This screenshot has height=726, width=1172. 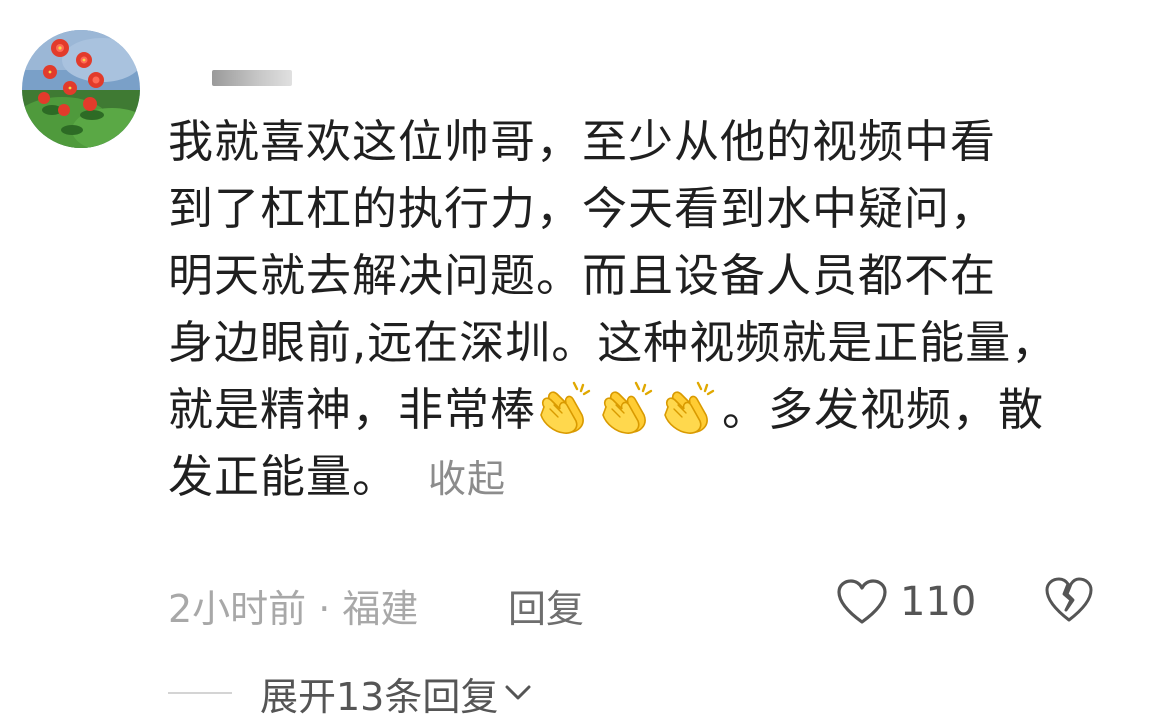 What do you see at coordinates (252, 78) in the screenshot?
I see `username-redacted` at bounding box center [252, 78].